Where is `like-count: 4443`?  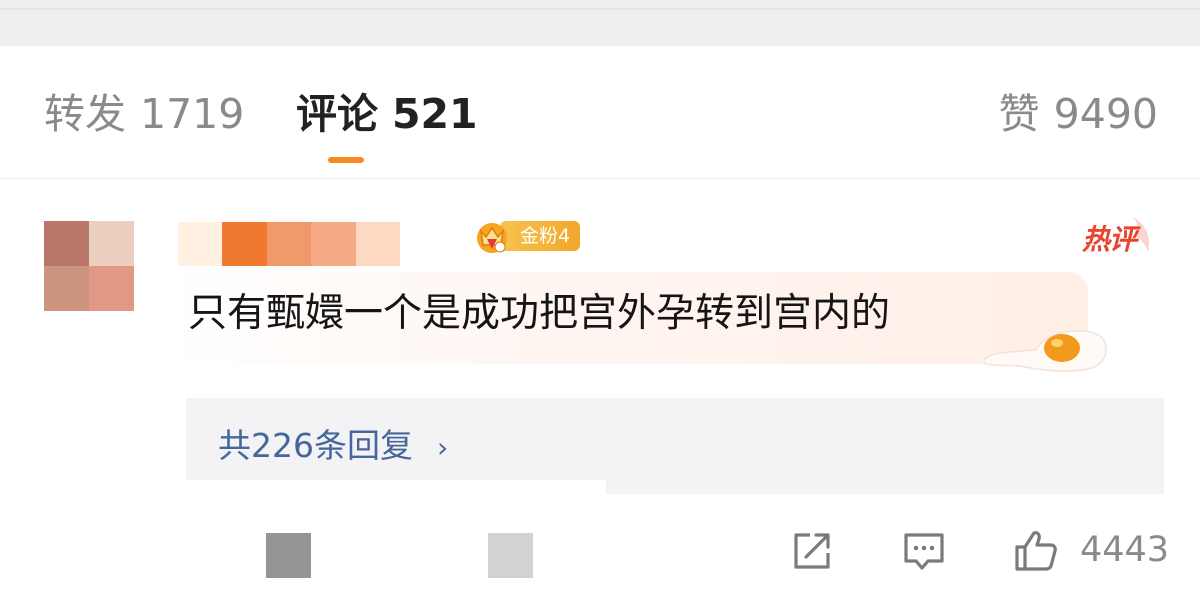
like-count: 4443 is located at coordinates (1125, 550).